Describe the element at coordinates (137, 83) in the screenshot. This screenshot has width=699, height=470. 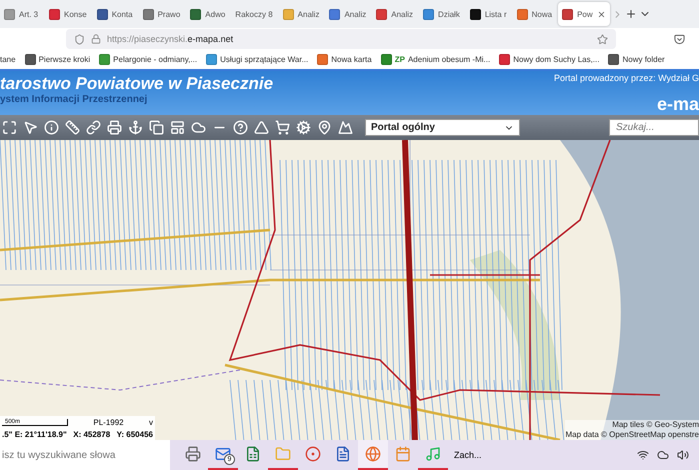
I see `portal-title: tarostwo Powiatowe w Piasecznie` at that location.